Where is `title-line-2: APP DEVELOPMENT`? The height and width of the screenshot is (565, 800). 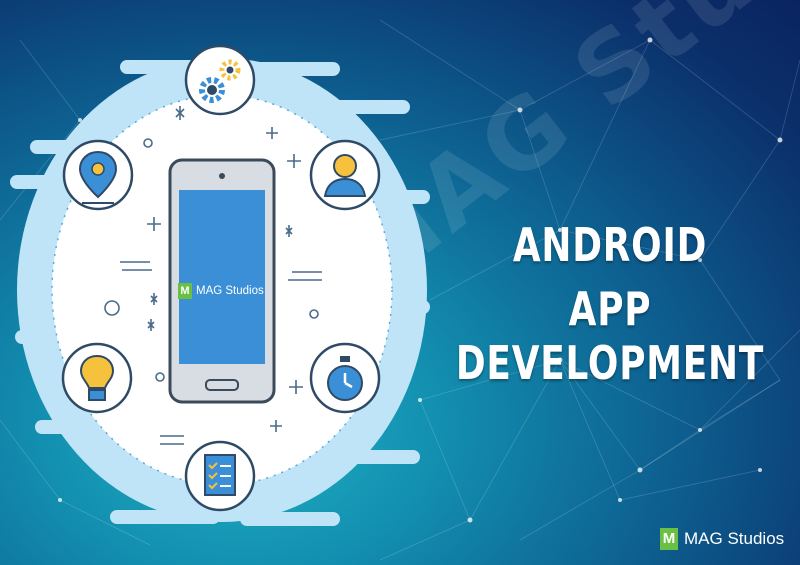
title-line-2: APP DEVELOPMENT is located at coordinates (610, 336).